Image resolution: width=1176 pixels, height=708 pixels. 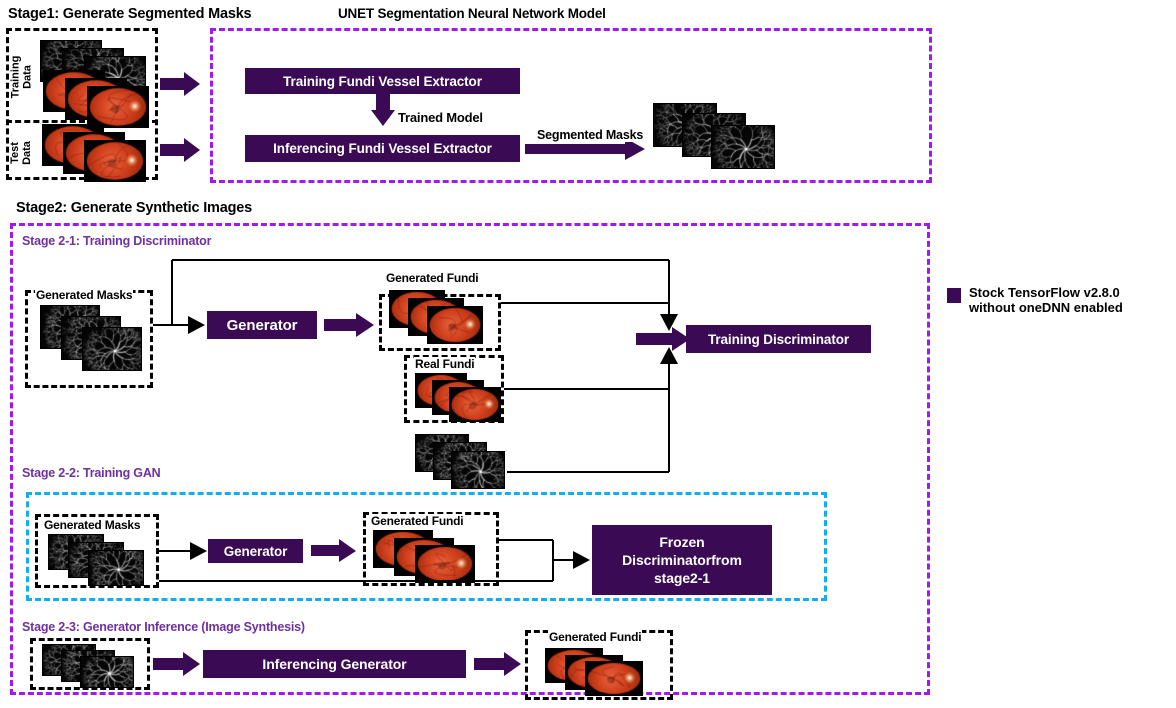 What do you see at coordinates (1046, 307) in the screenshot?
I see `legend-line-2: without oneDNN enabled` at bounding box center [1046, 307].